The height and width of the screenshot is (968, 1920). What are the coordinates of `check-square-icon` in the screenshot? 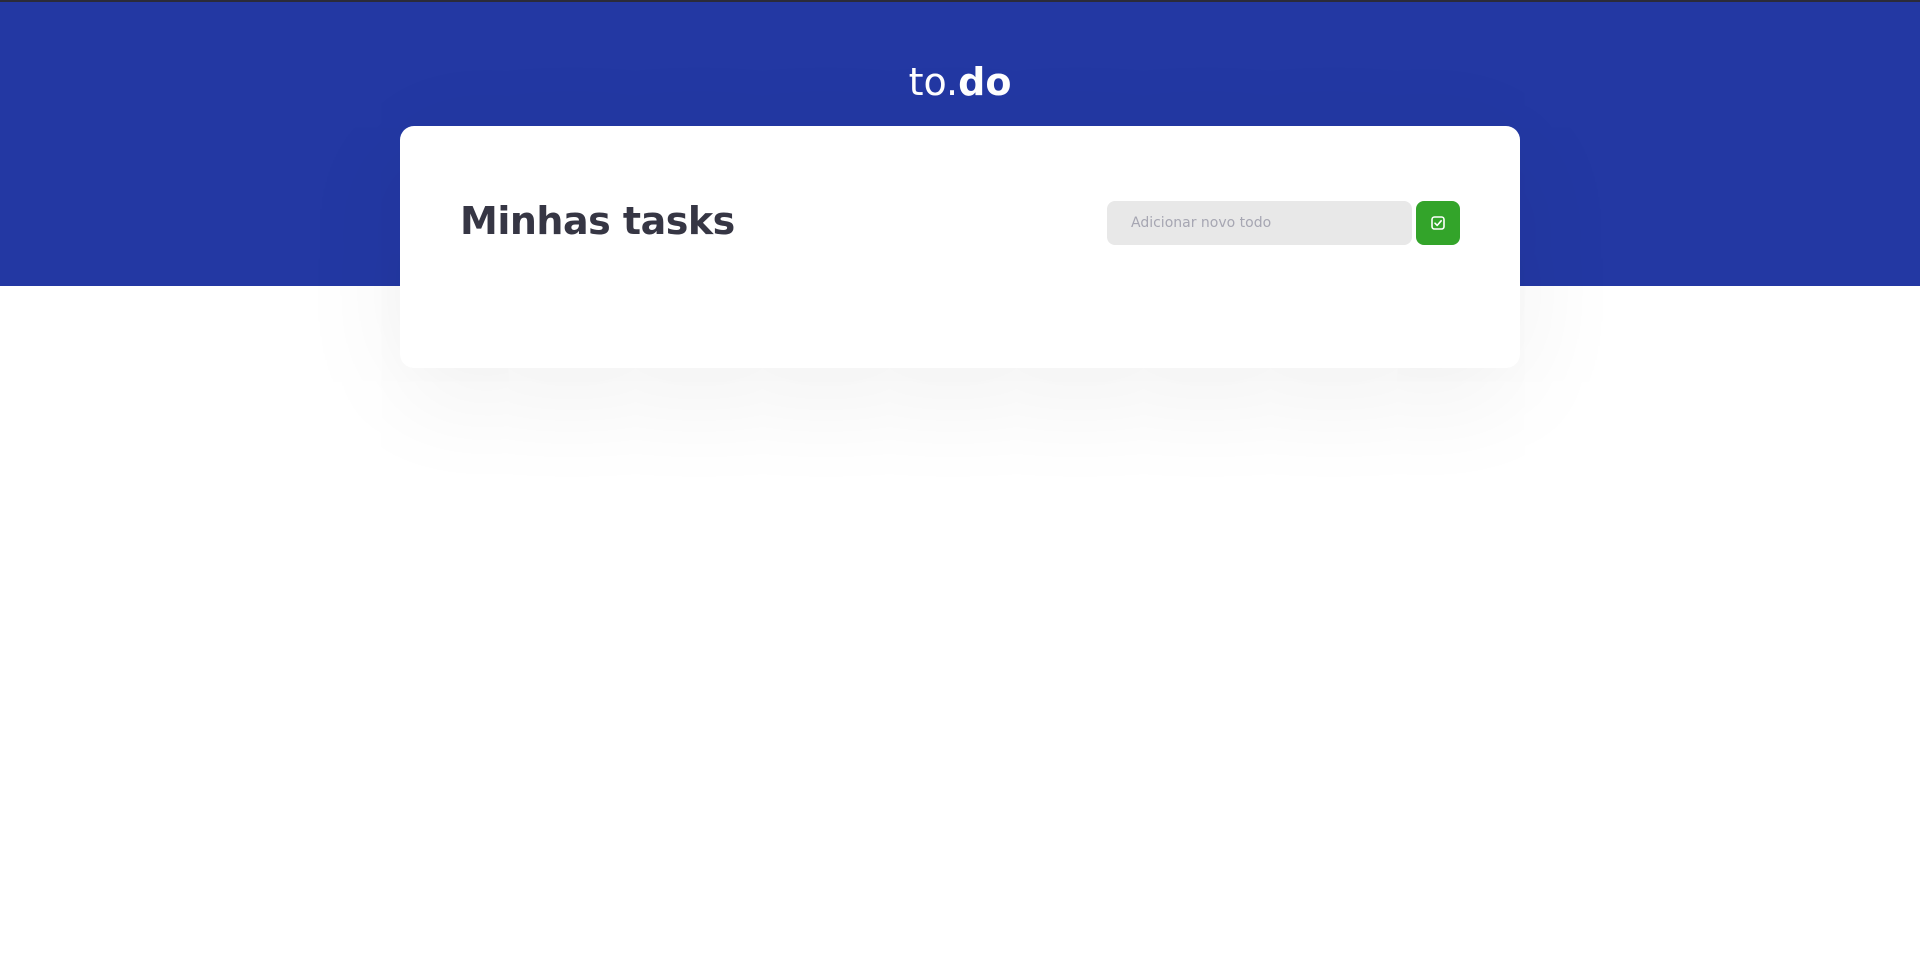 It's located at (1438, 223).